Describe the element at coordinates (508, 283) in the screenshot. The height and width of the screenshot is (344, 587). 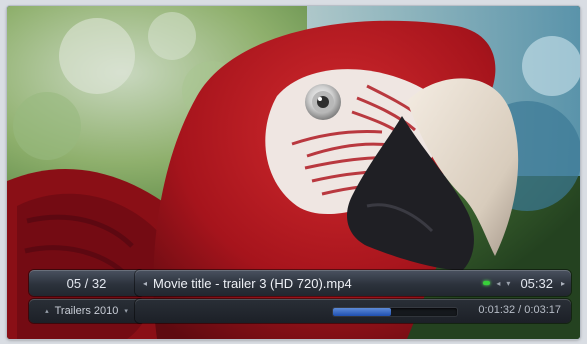
I see `status-drop-icon: ▾` at that location.